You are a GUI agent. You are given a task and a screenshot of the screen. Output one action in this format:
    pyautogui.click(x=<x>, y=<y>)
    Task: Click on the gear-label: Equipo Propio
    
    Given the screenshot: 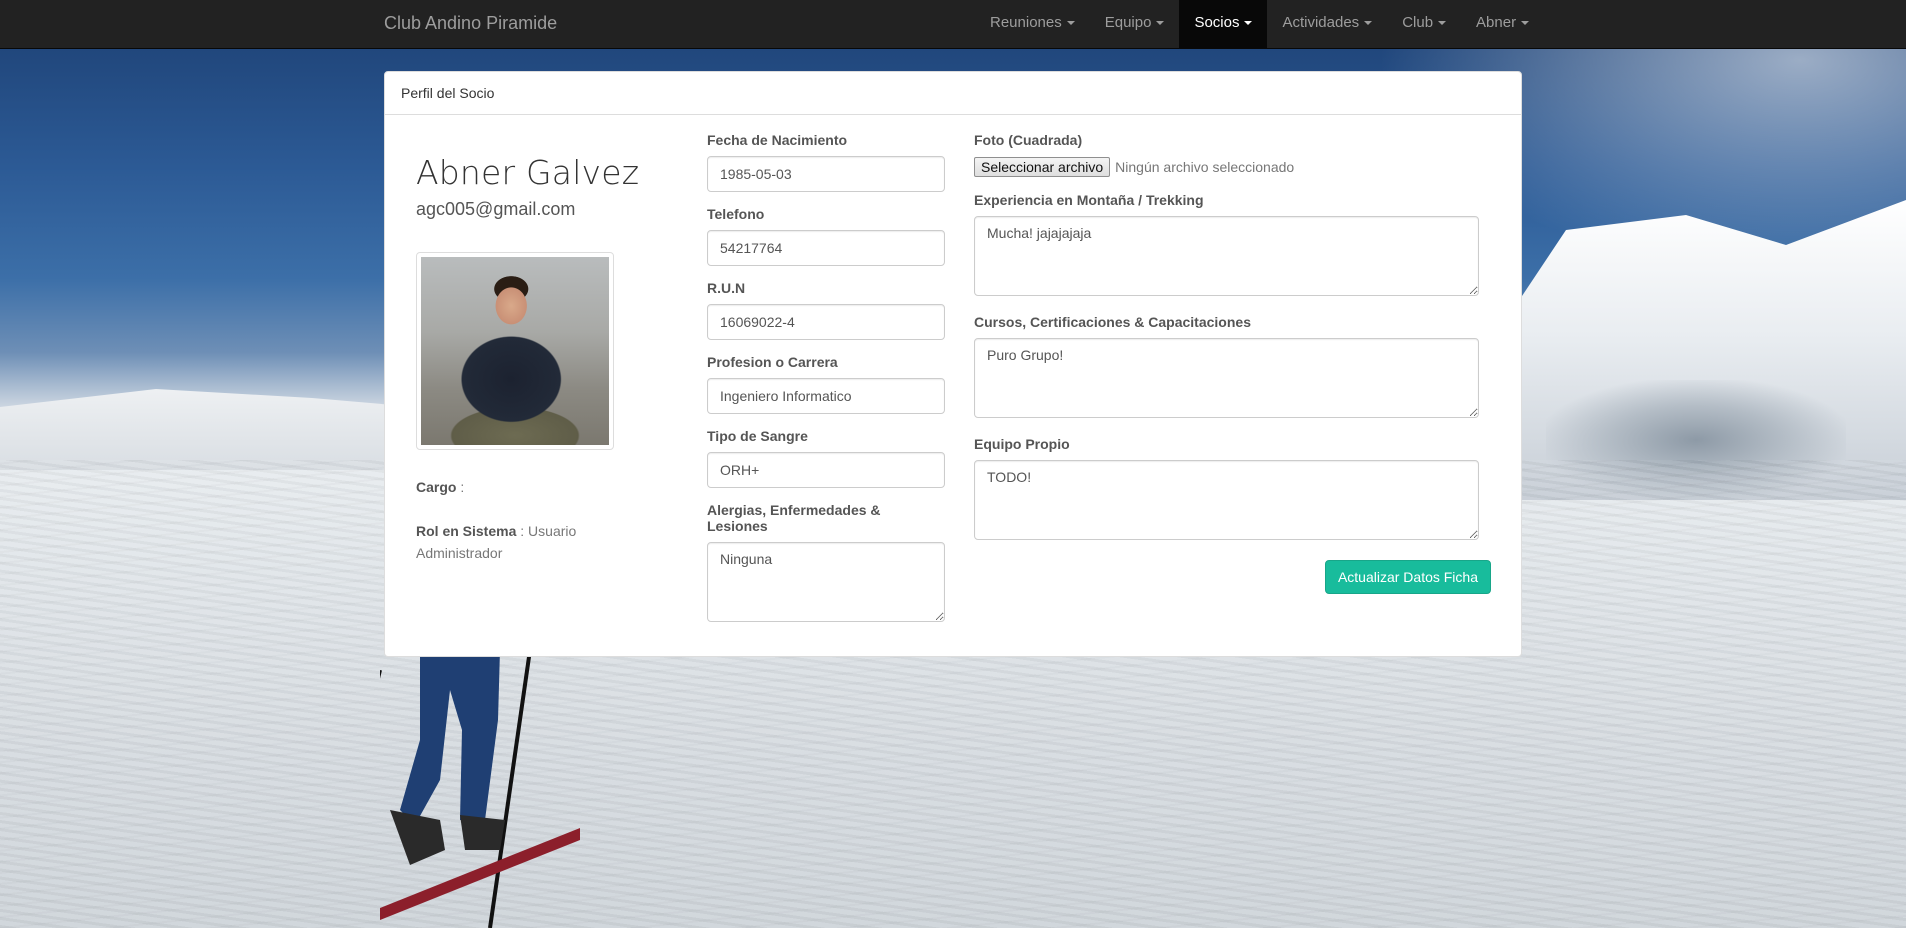 What is the action you would take?
    pyautogui.click(x=1022, y=444)
    